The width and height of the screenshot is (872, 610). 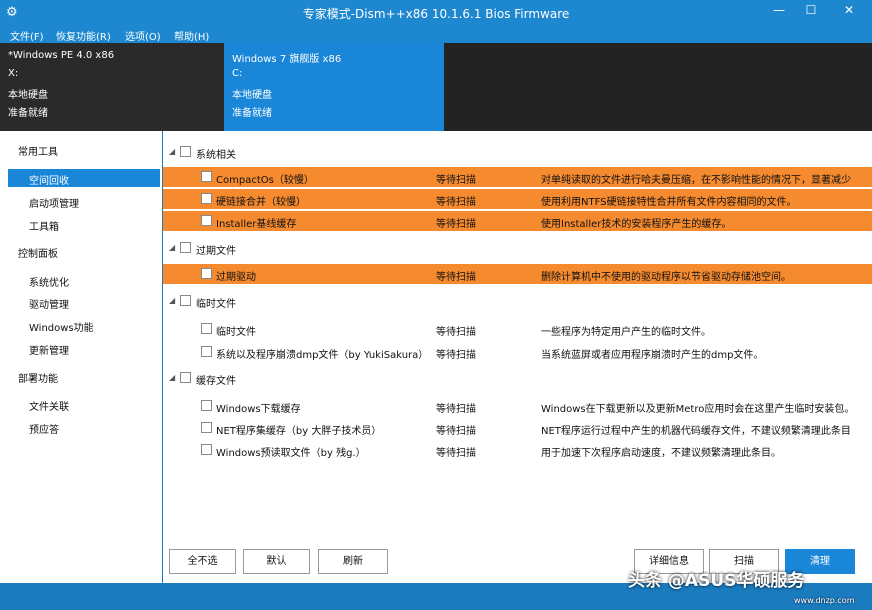 I want to click on volume-drive: C:, so click(x=237, y=73).